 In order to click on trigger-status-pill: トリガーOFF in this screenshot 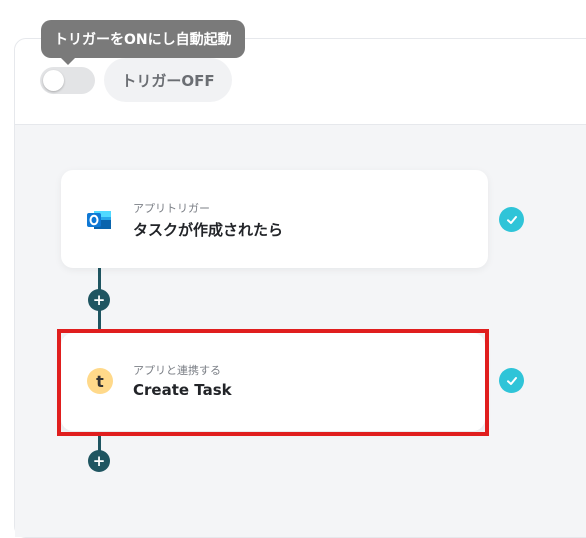, I will do `click(168, 80)`.